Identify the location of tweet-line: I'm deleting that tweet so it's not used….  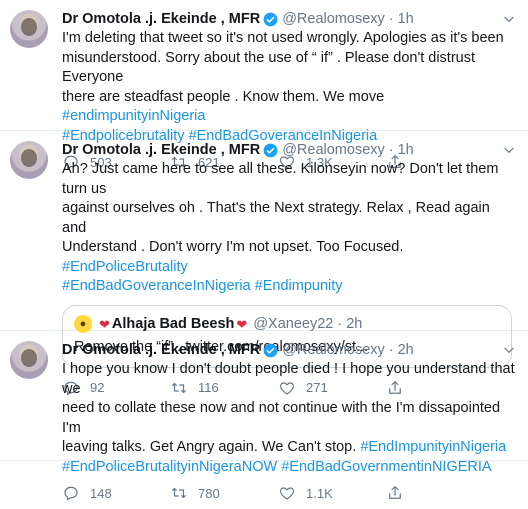
(283, 38).